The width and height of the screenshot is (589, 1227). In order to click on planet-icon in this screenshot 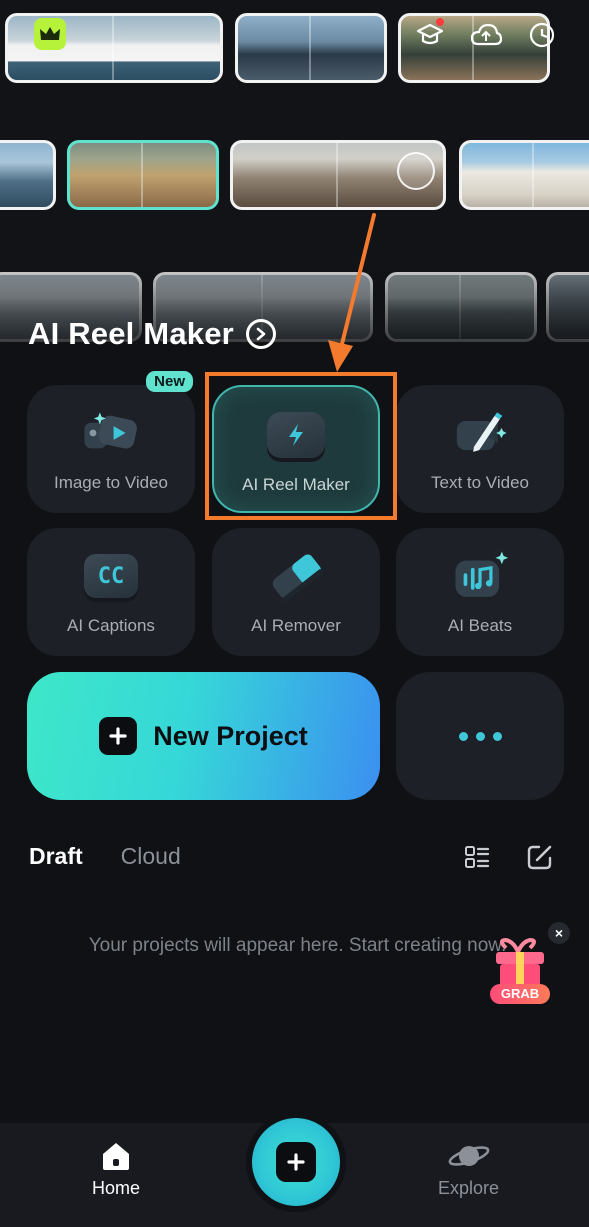, I will do `click(468, 1156)`.